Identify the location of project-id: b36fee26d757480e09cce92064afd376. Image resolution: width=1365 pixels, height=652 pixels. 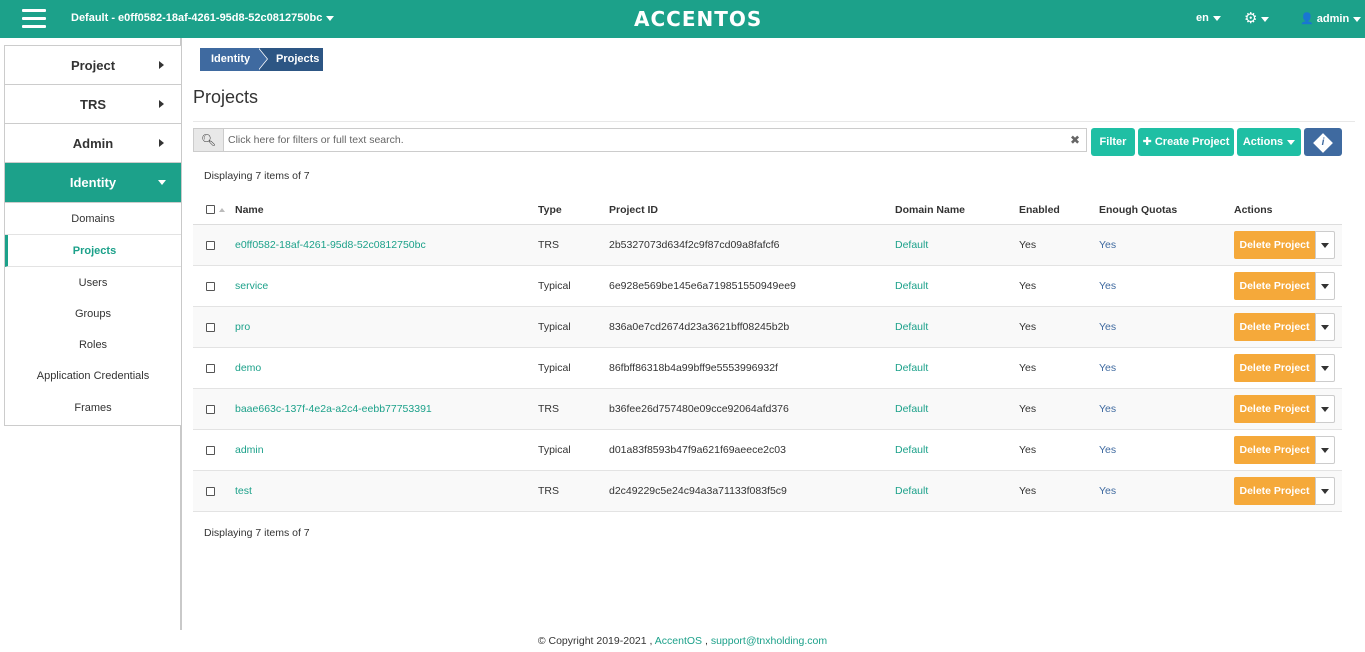
(699, 409).